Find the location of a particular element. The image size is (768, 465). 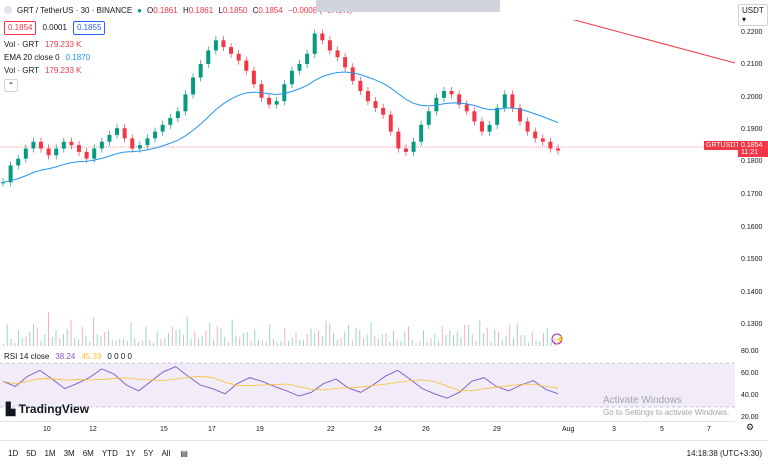

range-all-button: All is located at coordinates (165, 453).